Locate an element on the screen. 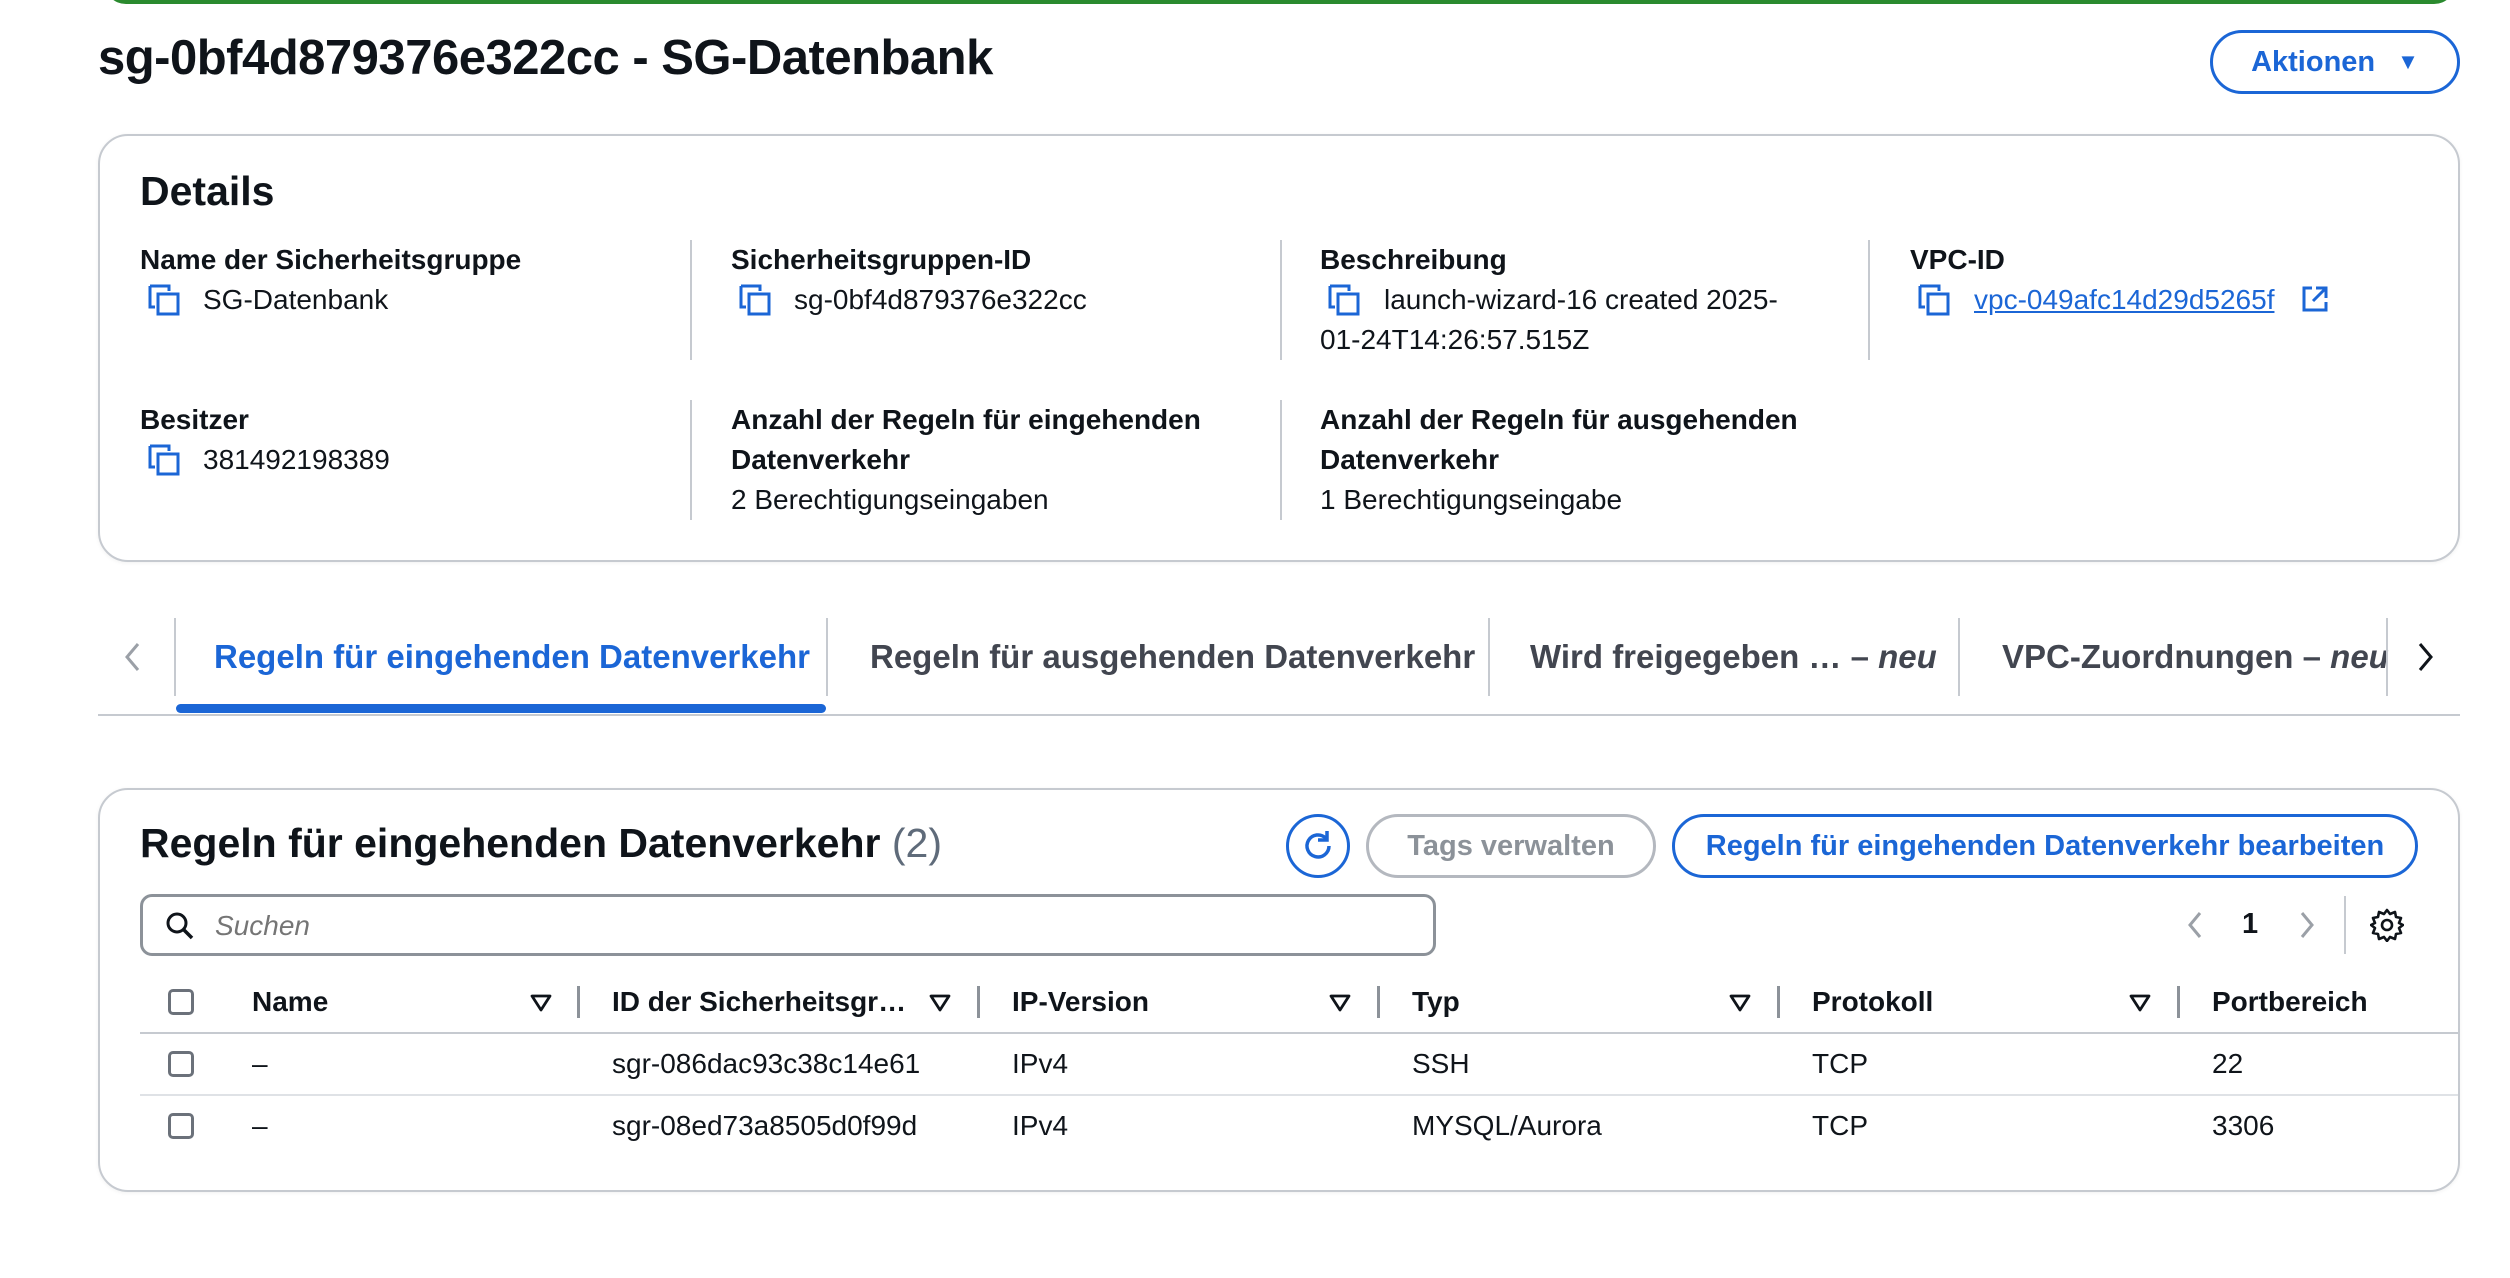 The height and width of the screenshot is (1278, 2510). outbound-count-label-line2: Datenverkehr is located at coordinates (1409, 459).